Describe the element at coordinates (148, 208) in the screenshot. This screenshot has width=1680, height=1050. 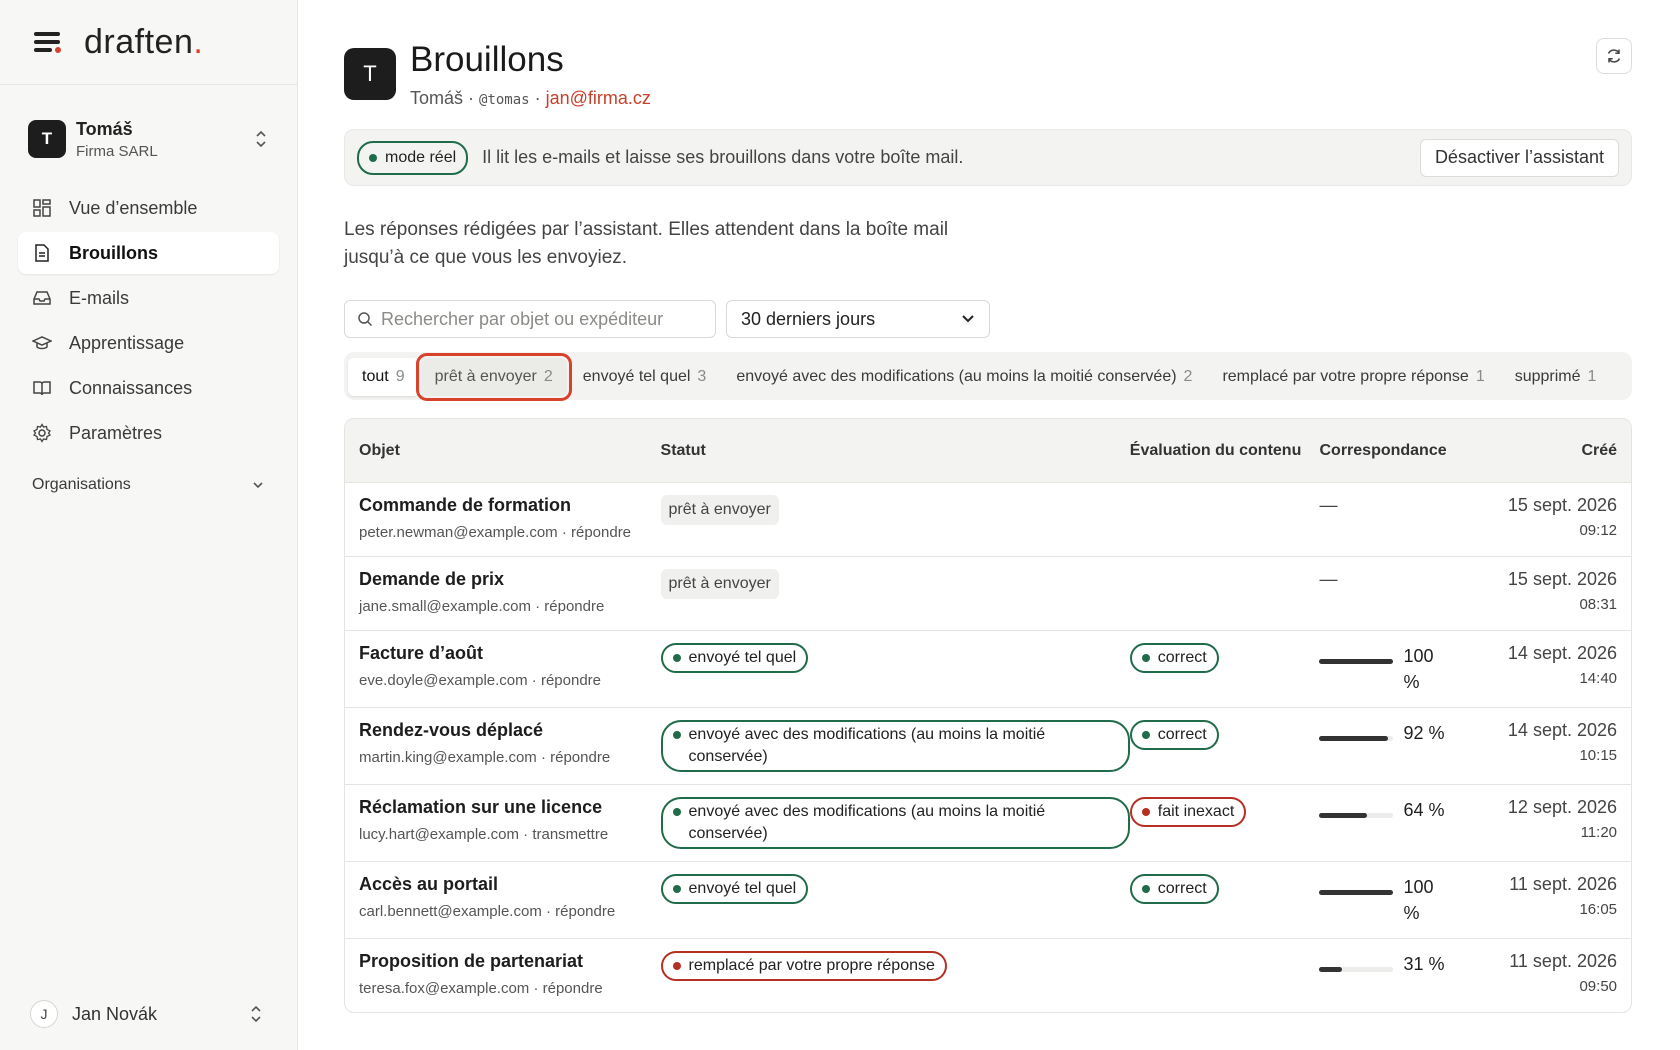
I see `sidebar-item-overview: Vue d’ensemble` at that location.